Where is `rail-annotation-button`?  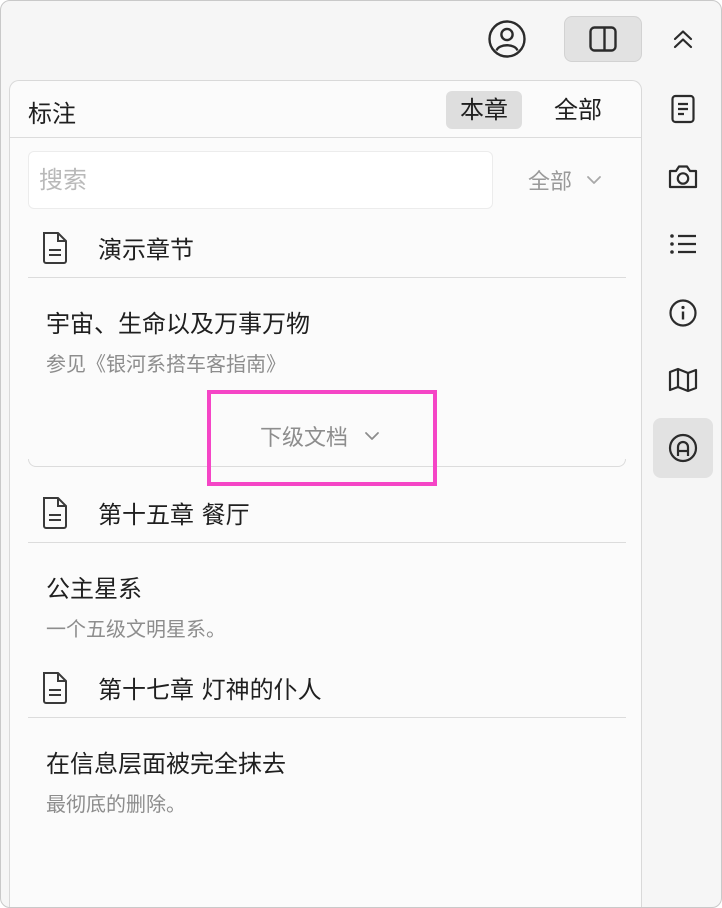 rail-annotation-button is located at coordinates (683, 448).